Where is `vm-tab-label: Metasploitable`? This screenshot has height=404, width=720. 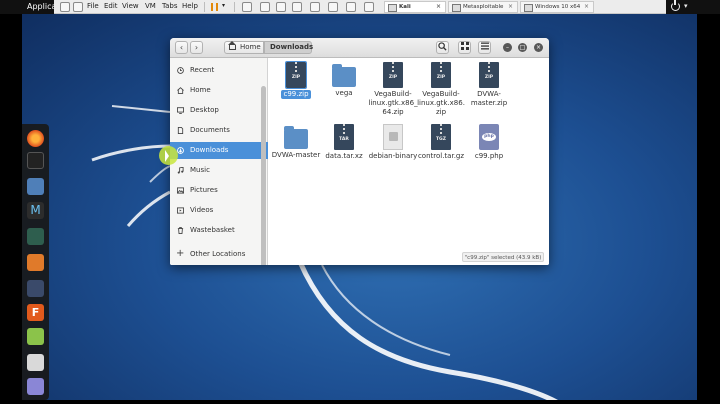
vm-tab-label: Metasploitable is located at coordinates (483, 7).